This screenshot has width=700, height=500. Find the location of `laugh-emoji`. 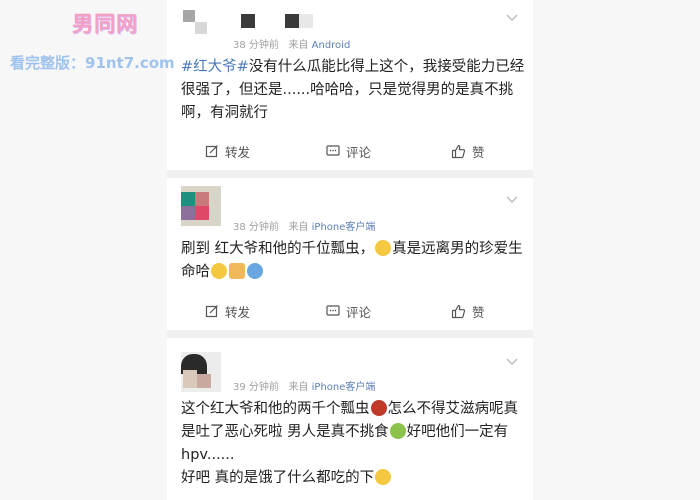

laugh-emoji is located at coordinates (383, 477).